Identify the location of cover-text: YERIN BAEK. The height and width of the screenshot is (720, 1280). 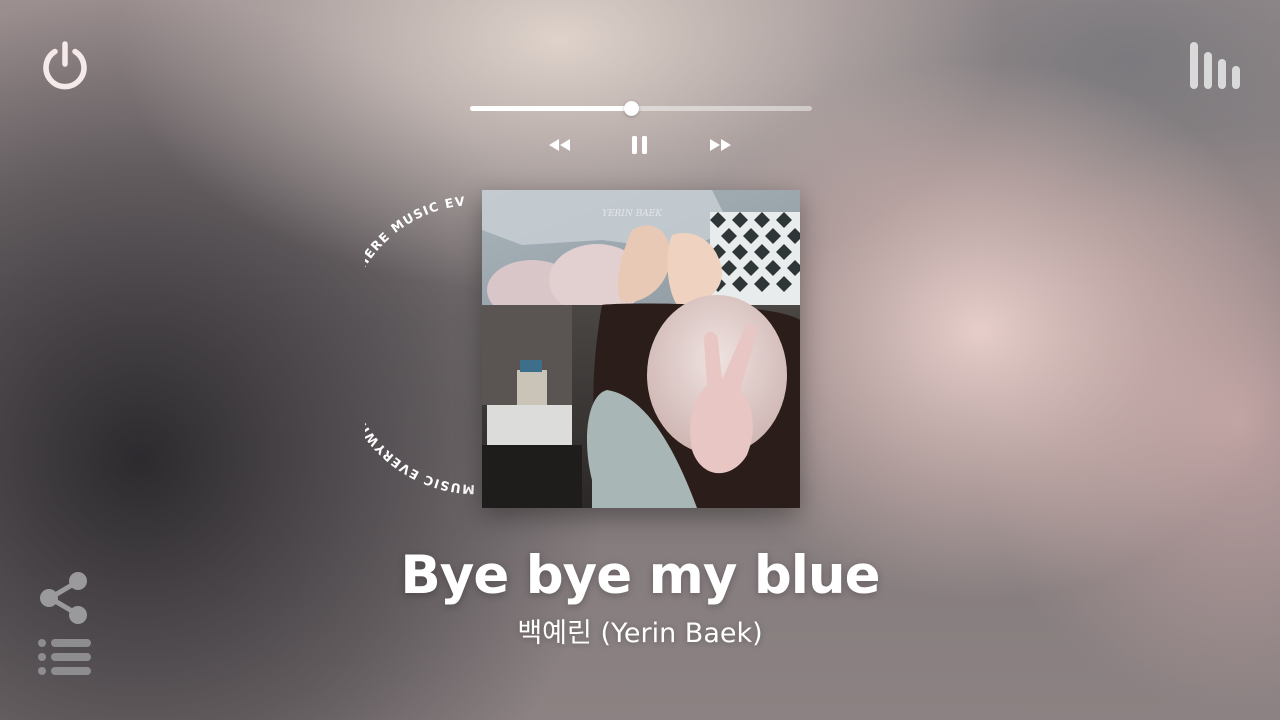
(632, 214).